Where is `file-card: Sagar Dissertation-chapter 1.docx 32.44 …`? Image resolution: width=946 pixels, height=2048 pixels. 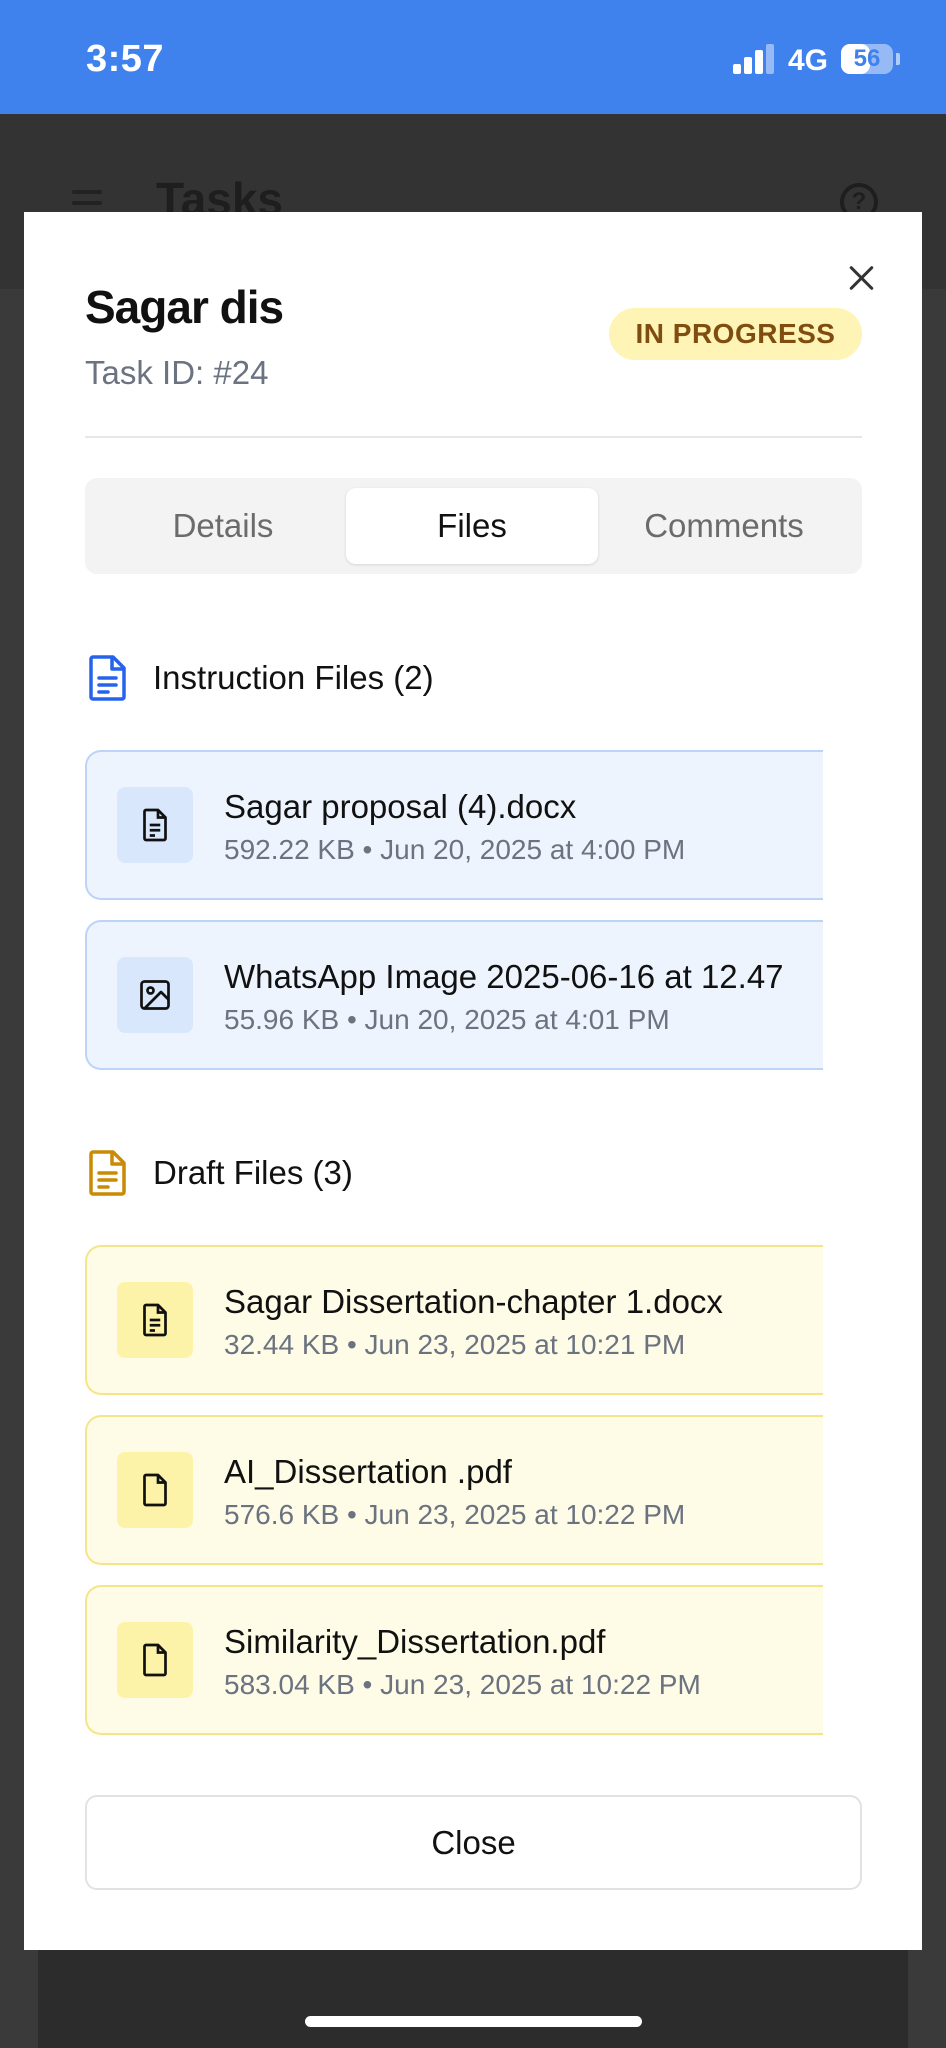
file-card: Sagar Dissertation-chapter 1.docx 32.44 … is located at coordinates (454, 1320).